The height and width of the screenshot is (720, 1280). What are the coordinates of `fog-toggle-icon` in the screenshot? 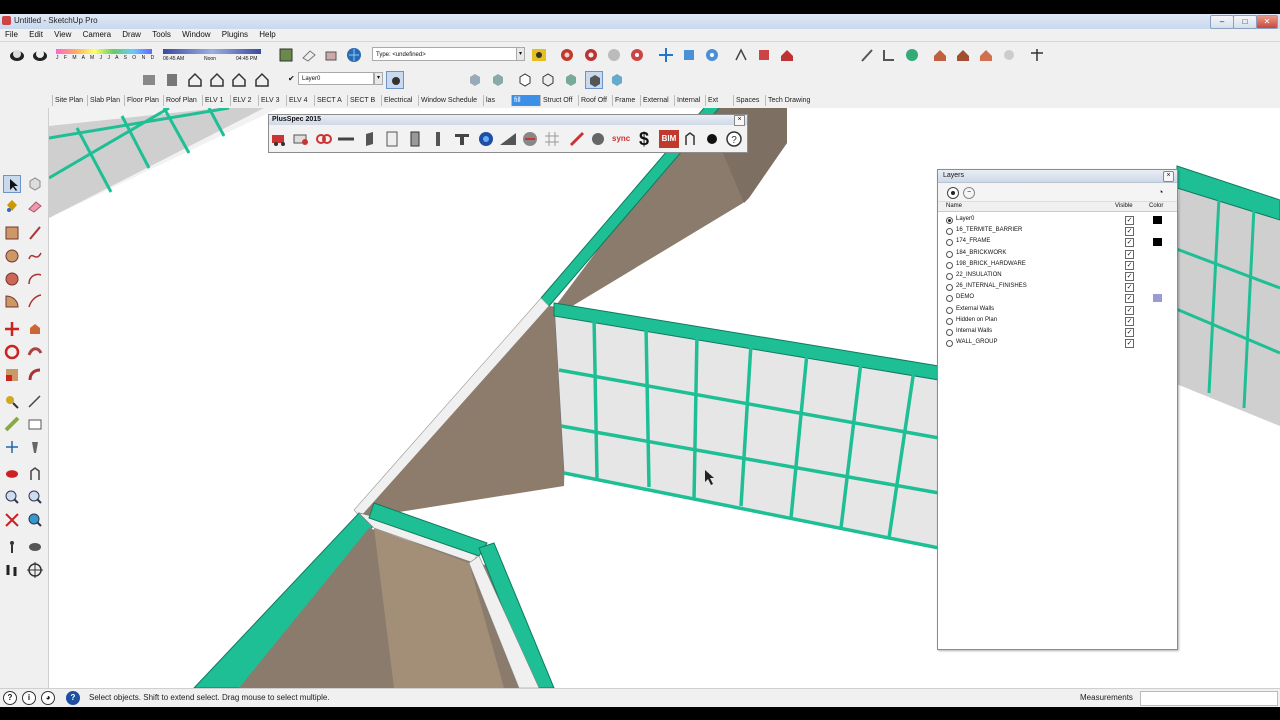 It's located at (40, 55).